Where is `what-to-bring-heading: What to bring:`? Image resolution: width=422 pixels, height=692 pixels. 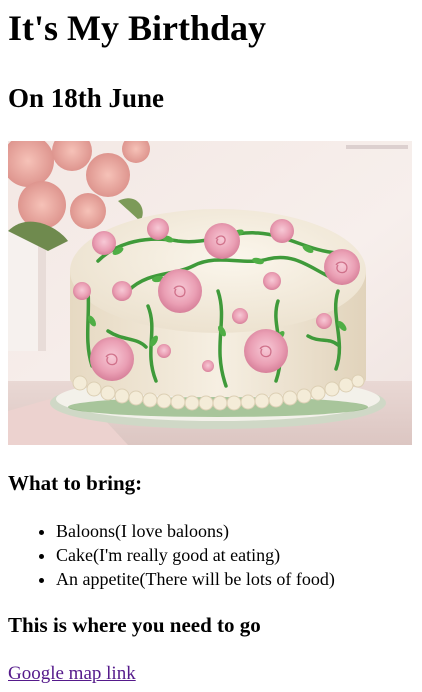
what-to-bring-heading: What to bring: is located at coordinates (75, 483).